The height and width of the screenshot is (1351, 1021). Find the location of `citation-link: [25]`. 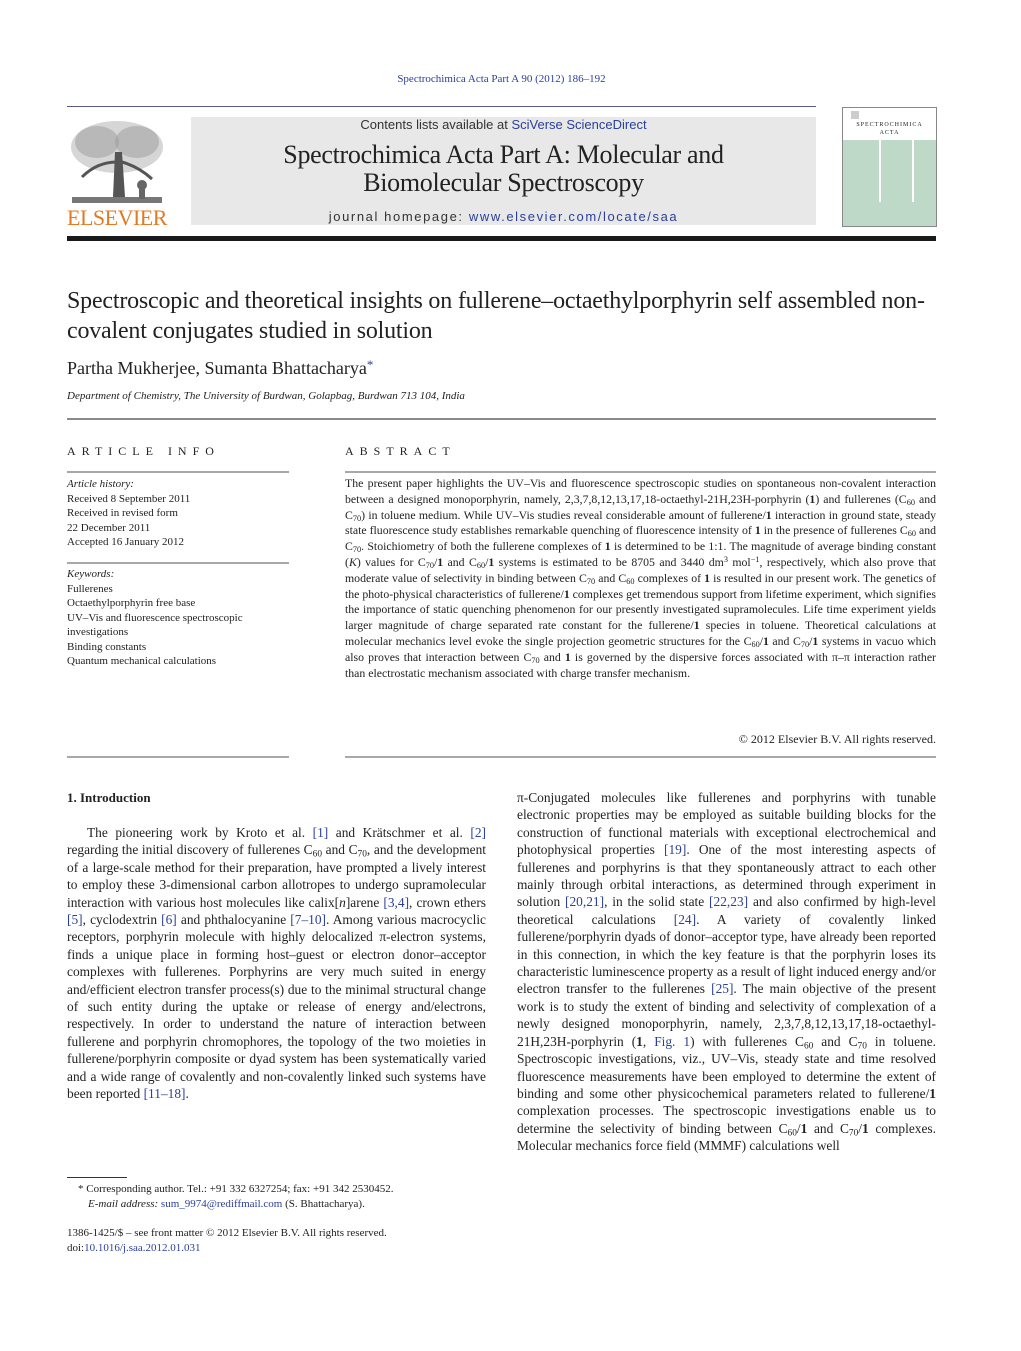

citation-link: [25] is located at coordinates (722, 988).